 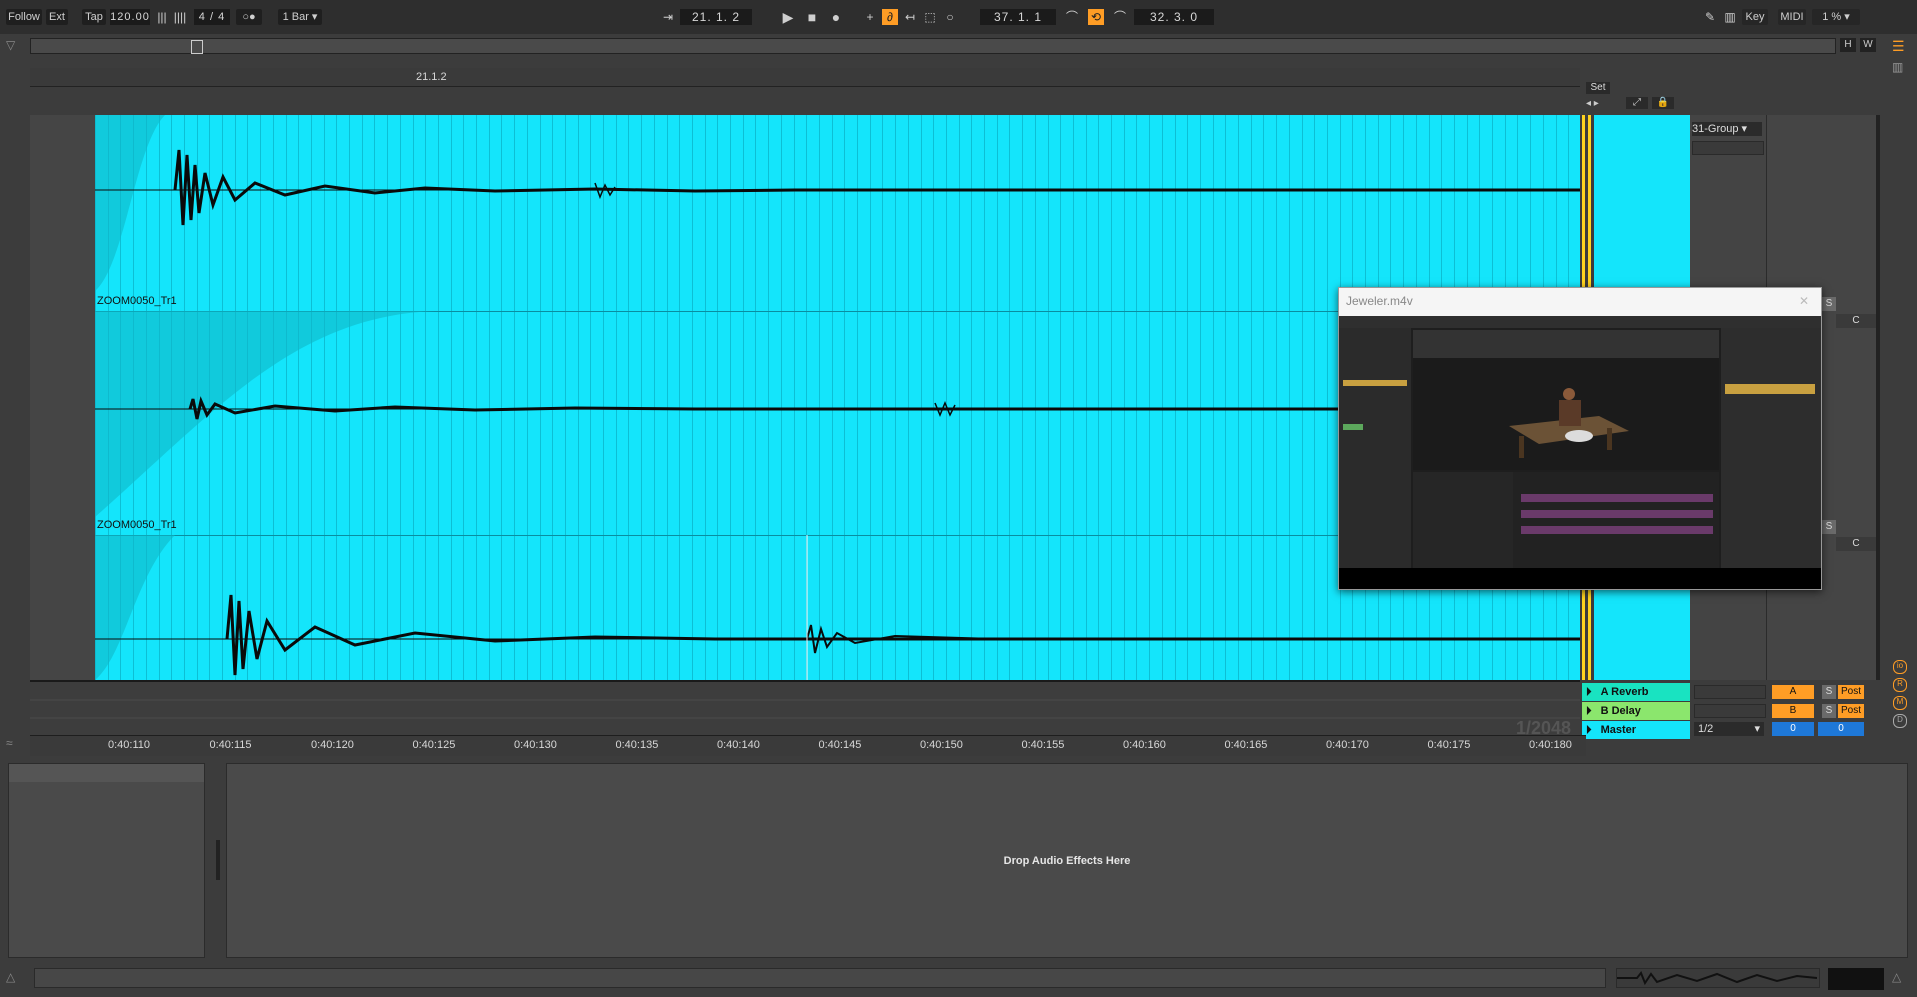 What do you see at coordinates (162, 17) in the screenshot?
I see `nudge-down-icon: |||` at bounding box center [162, 17].